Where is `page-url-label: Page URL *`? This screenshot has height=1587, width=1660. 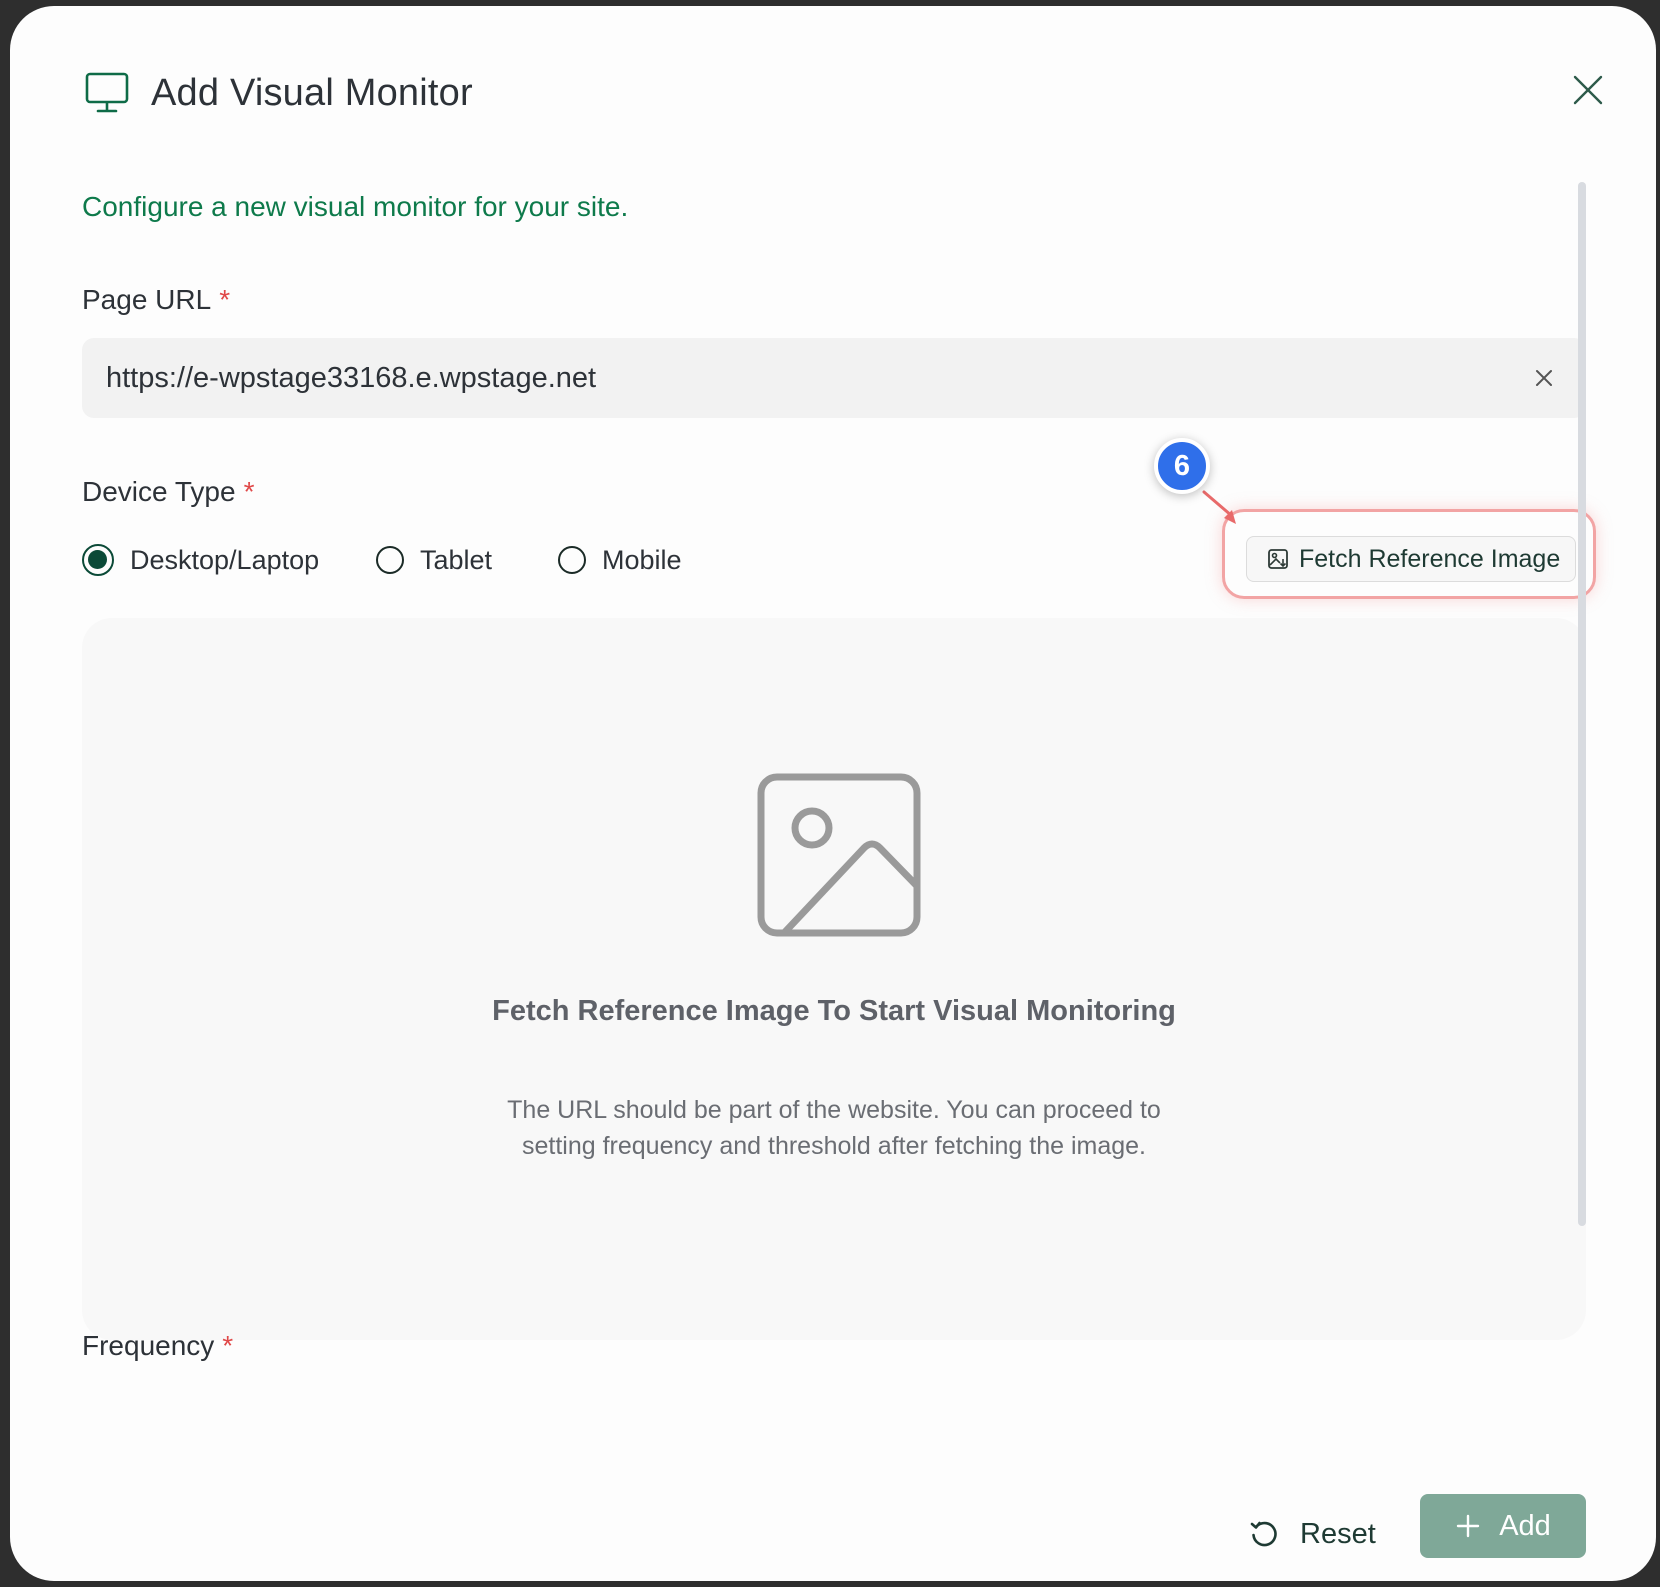
page-url-label: Page URL * is located at coordinates (156, 300).